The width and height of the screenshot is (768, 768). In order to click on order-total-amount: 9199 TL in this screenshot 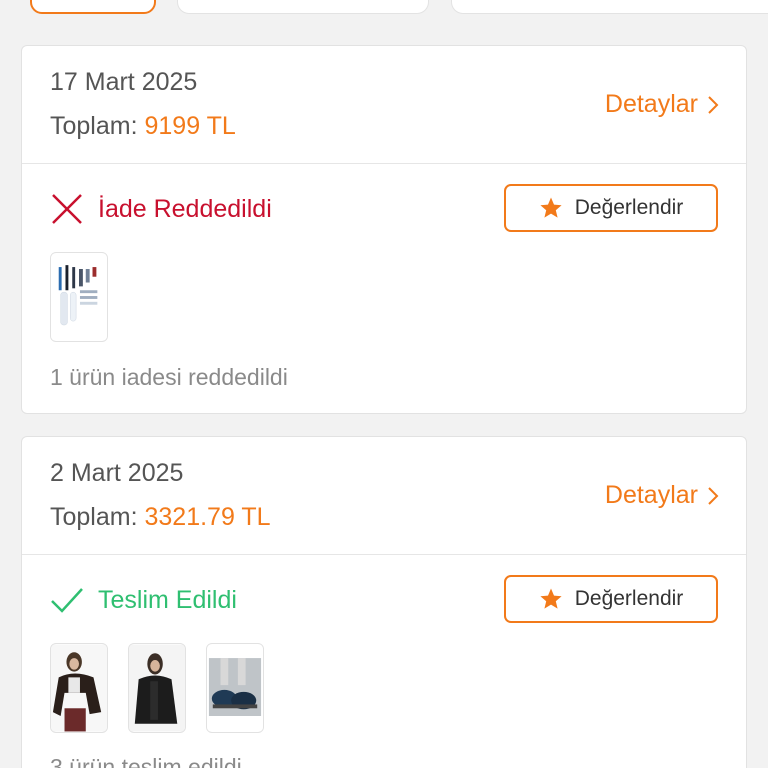, I will do `click(190, 126)`.